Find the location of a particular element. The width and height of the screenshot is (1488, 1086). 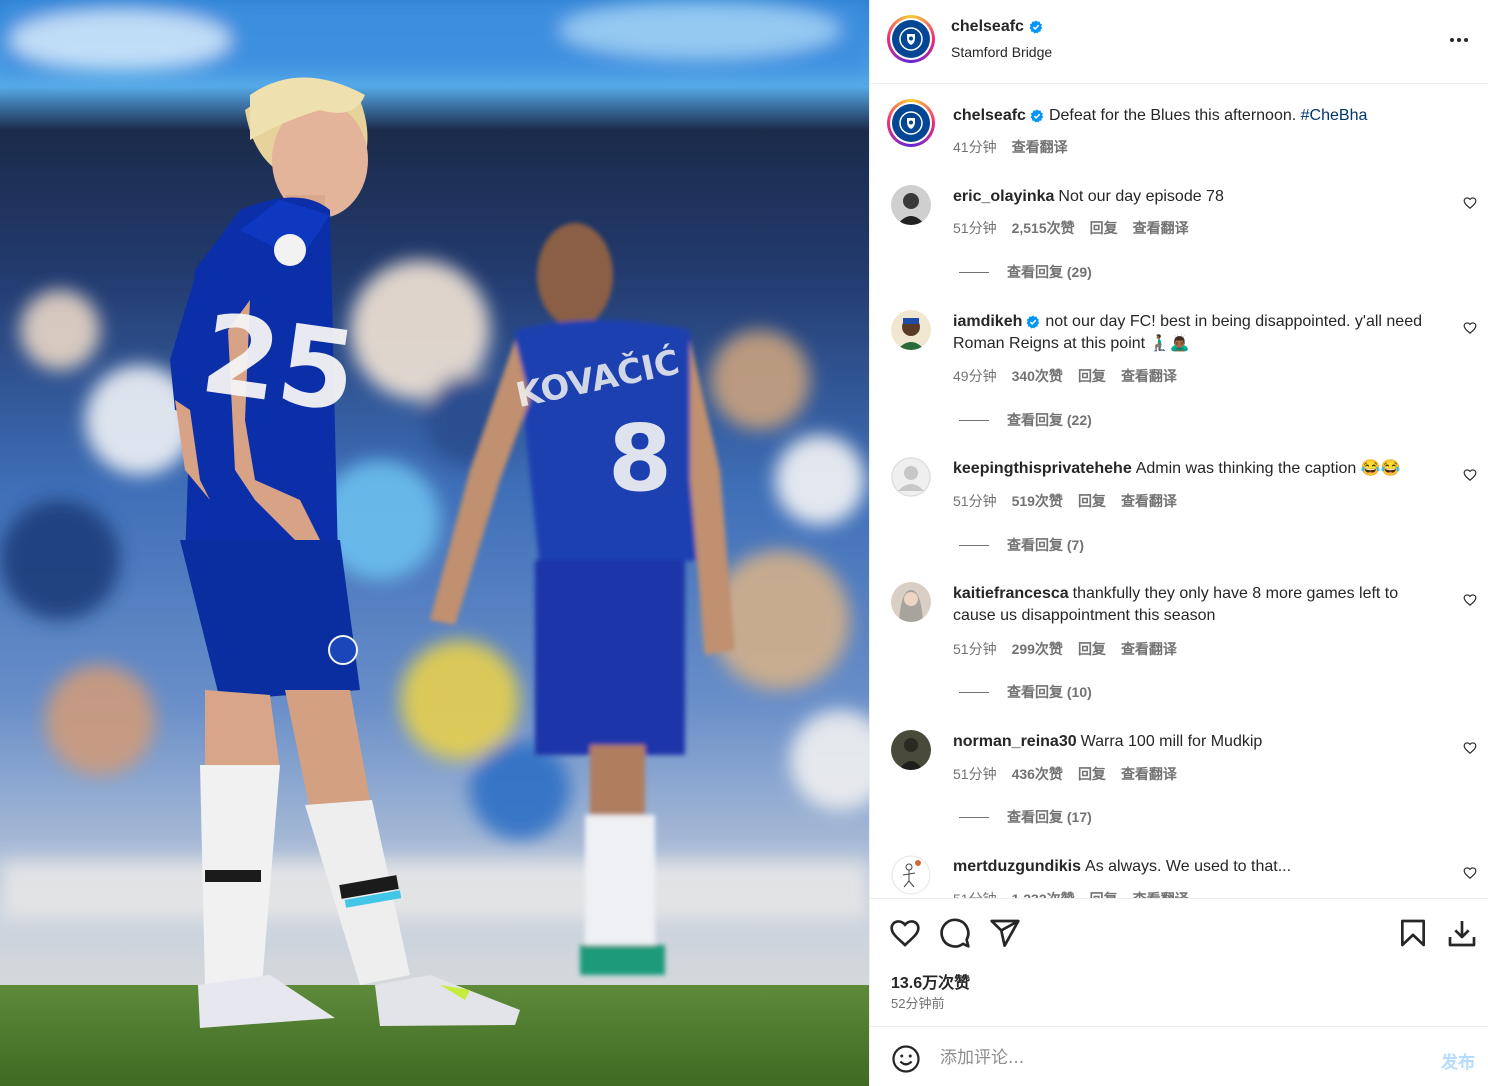

view-replies-button: 查看回复 (22) is located at coordinates (1025, 420).